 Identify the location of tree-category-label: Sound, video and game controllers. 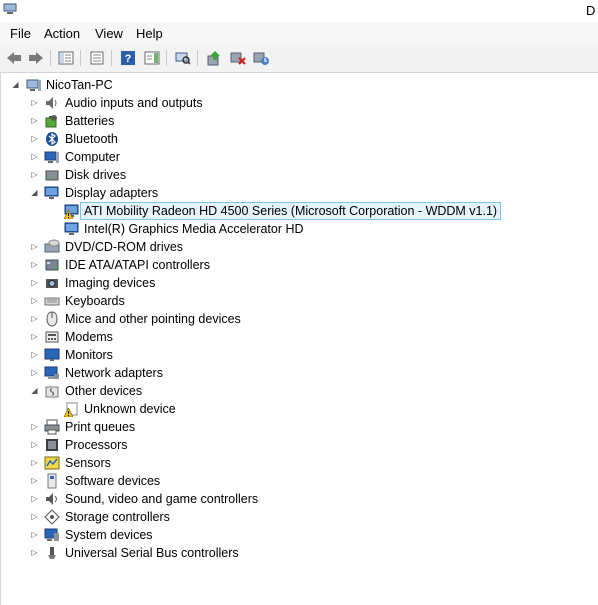
(162, 499).